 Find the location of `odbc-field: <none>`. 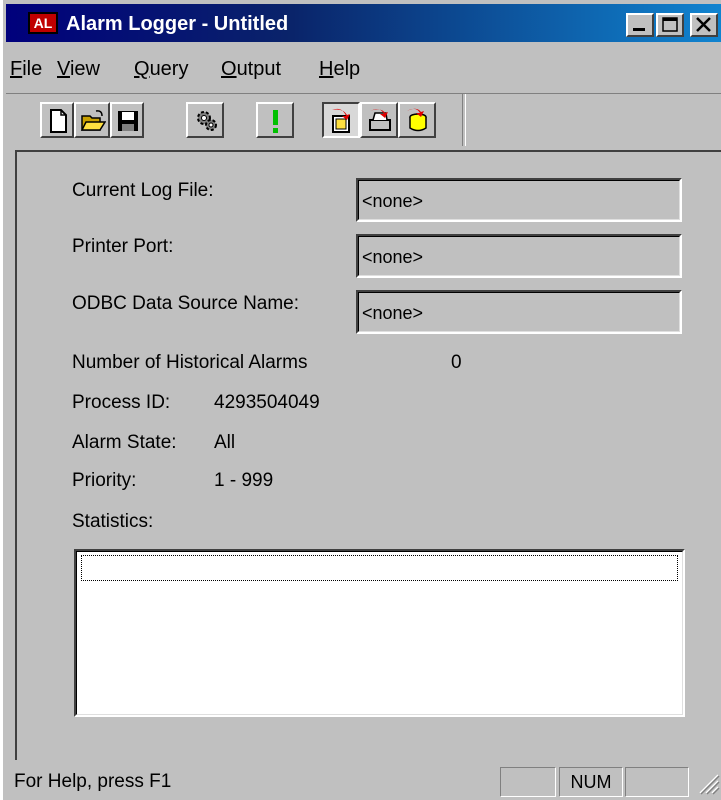

odbc-field: <none> is located at coordinates (519, 312).